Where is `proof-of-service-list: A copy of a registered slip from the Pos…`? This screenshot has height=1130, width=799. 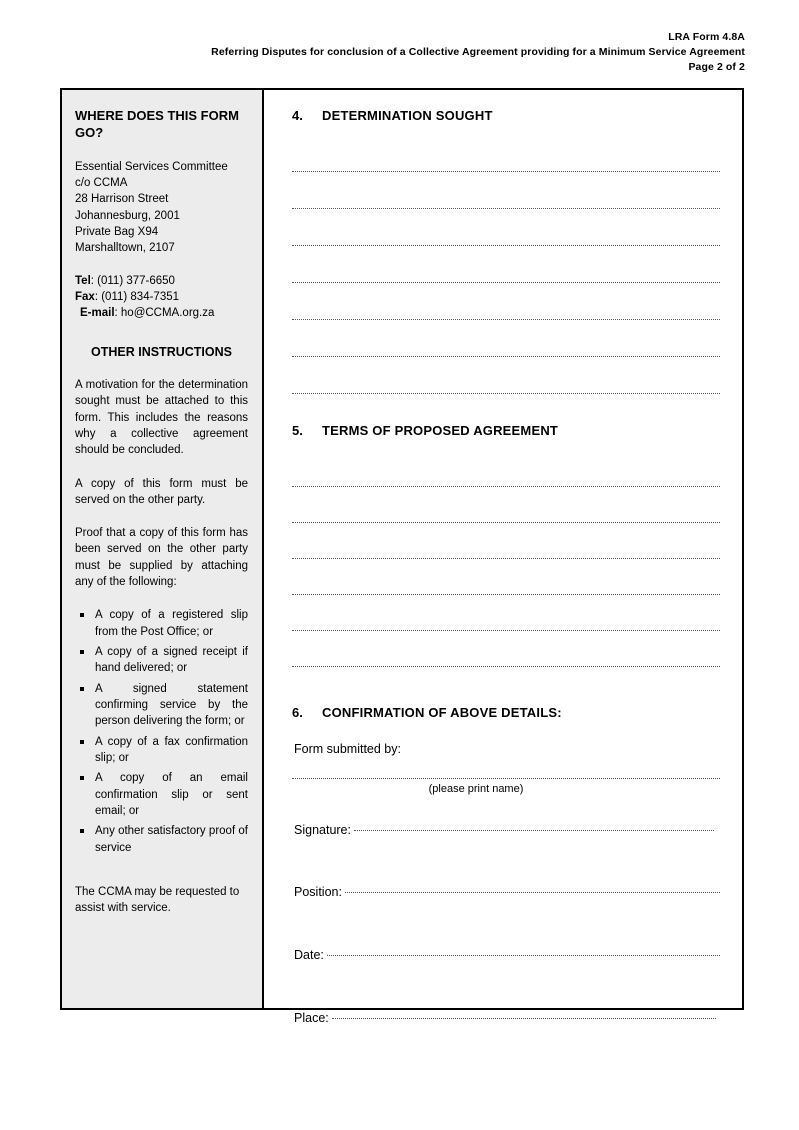
proof-of-service-list: A copy of a registered slip from the Pos… is located at coordinates (161, 731).